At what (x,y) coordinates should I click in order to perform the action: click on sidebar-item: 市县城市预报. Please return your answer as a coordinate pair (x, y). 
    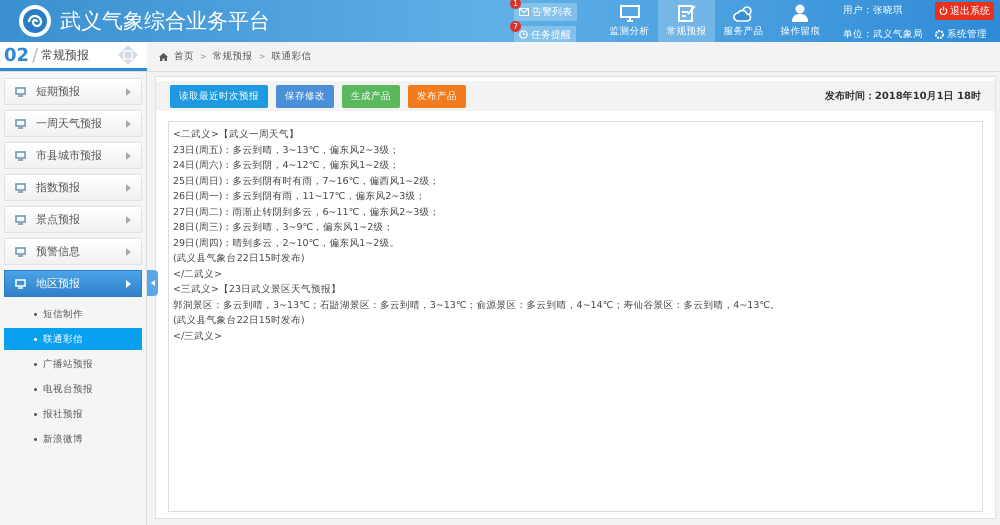
    Looking at the image, I should click on (73, 155).